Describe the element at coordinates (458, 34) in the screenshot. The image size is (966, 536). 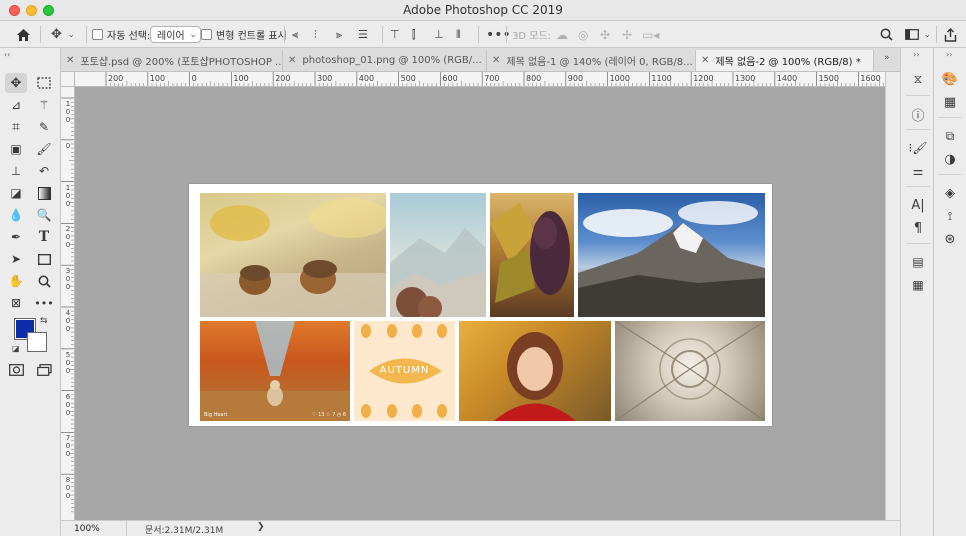
I see `distribute-vertical-button: ⦀` at that location.